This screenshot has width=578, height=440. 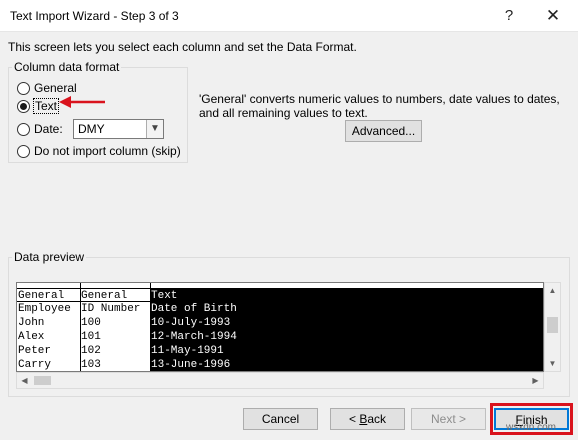 I want to click on chevron-down-icon: ▼, so click(x=154, y=129).